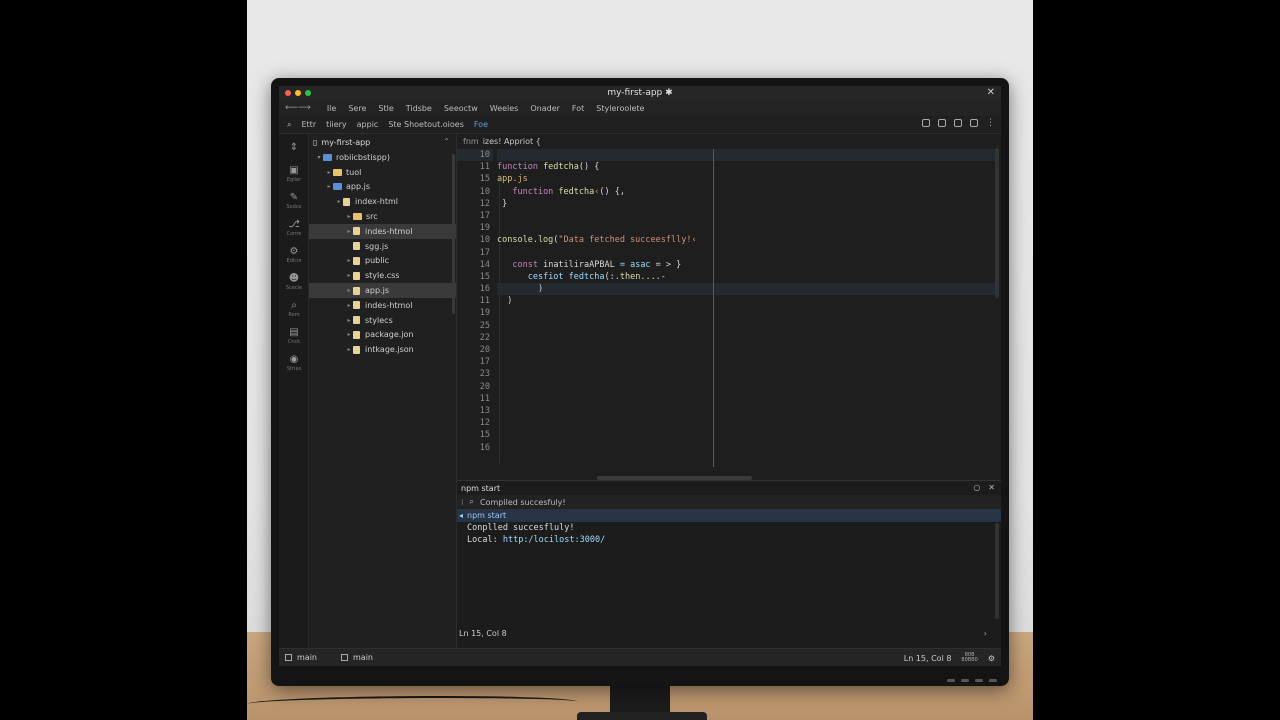 This screenshot has width=1280, height=720. What do you see at coordinates (991, 487) in the screenshot?
I see `close-panel-icon: ✕` at bounding box center [991, 487].